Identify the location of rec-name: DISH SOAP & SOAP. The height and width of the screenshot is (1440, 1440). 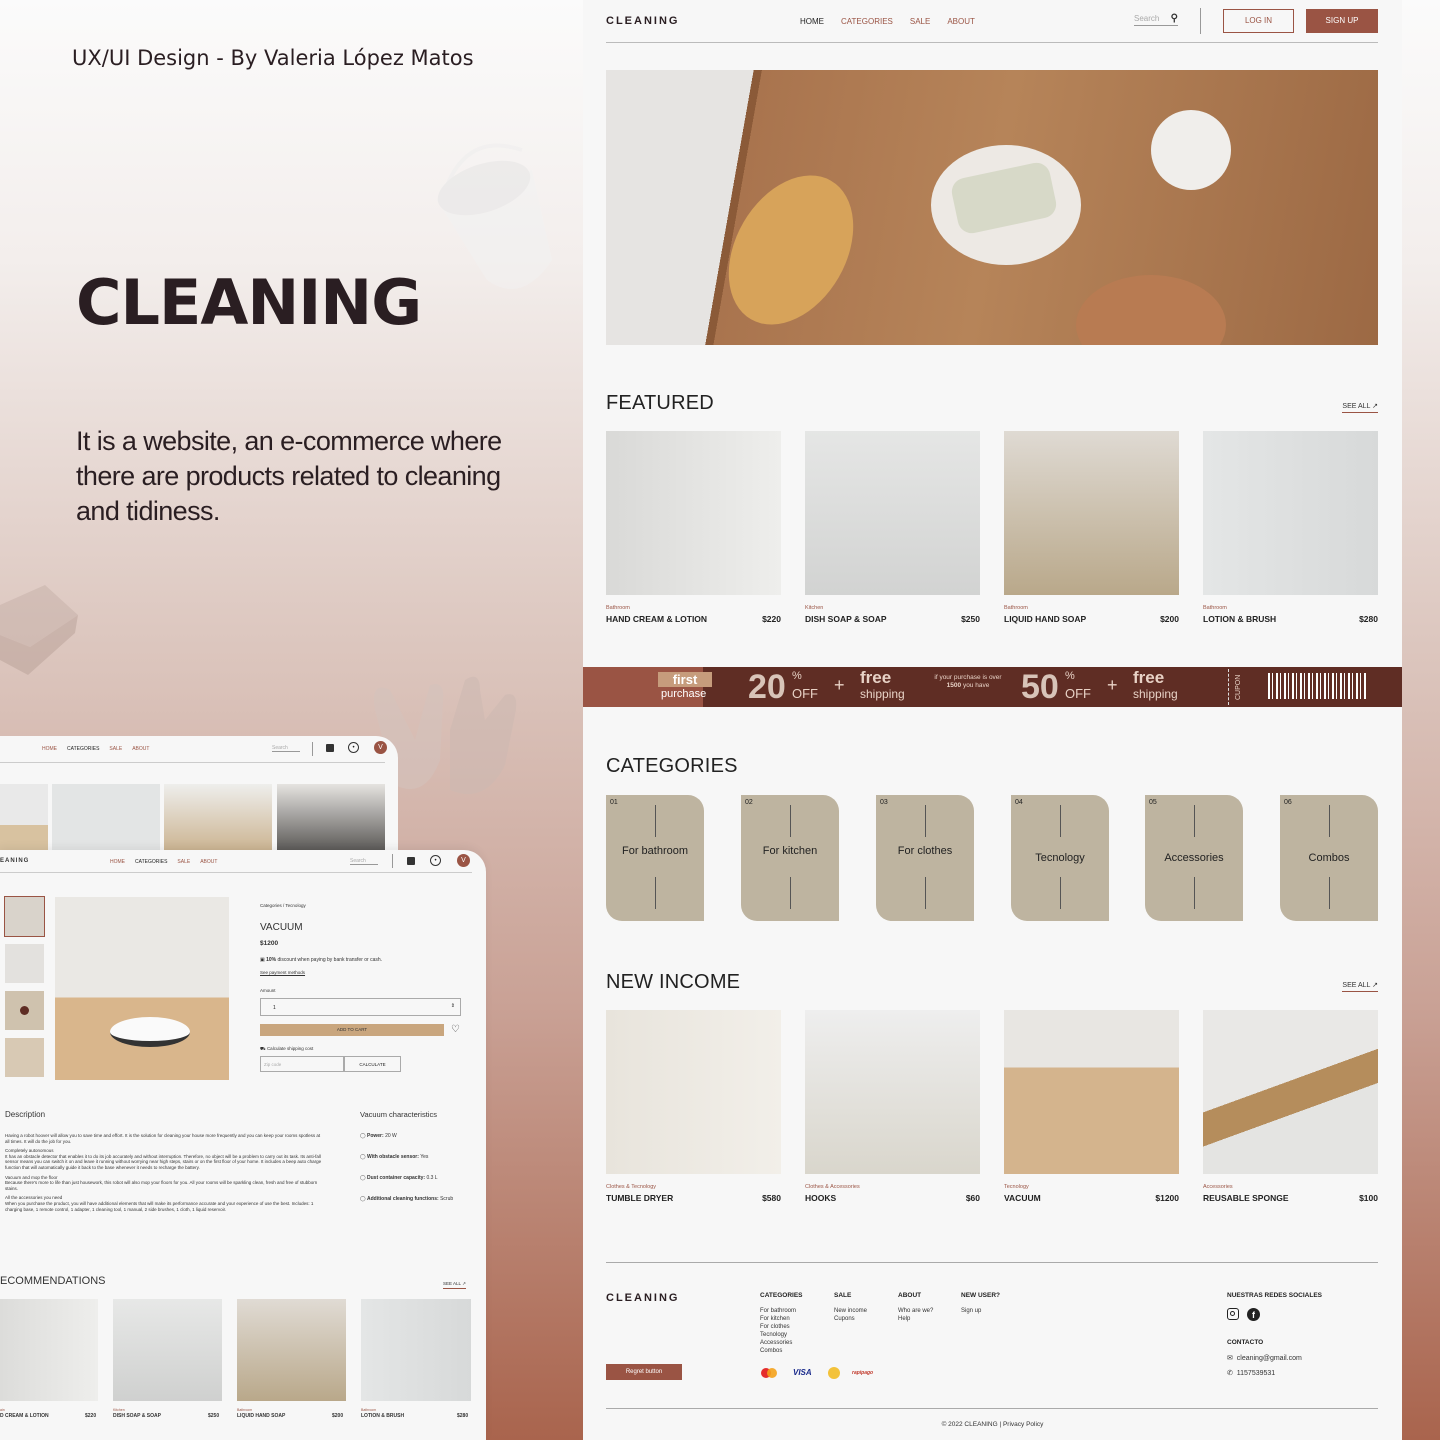
(137, 1416).